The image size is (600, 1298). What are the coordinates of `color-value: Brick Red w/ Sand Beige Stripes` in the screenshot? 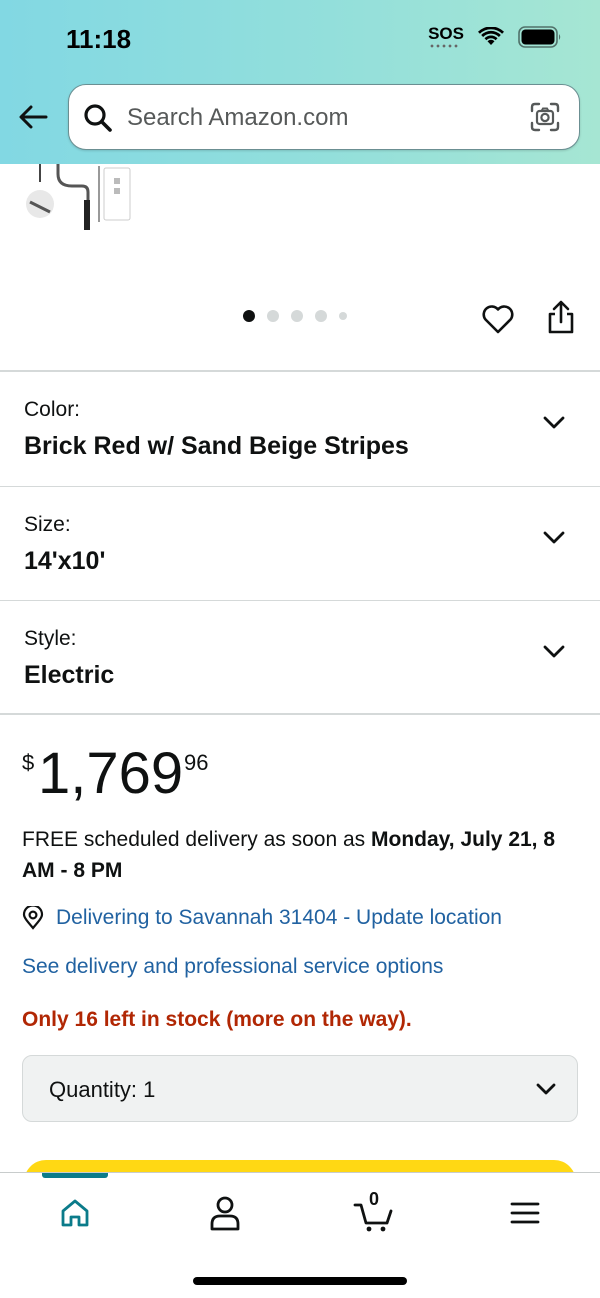 It's located at (216, 446).